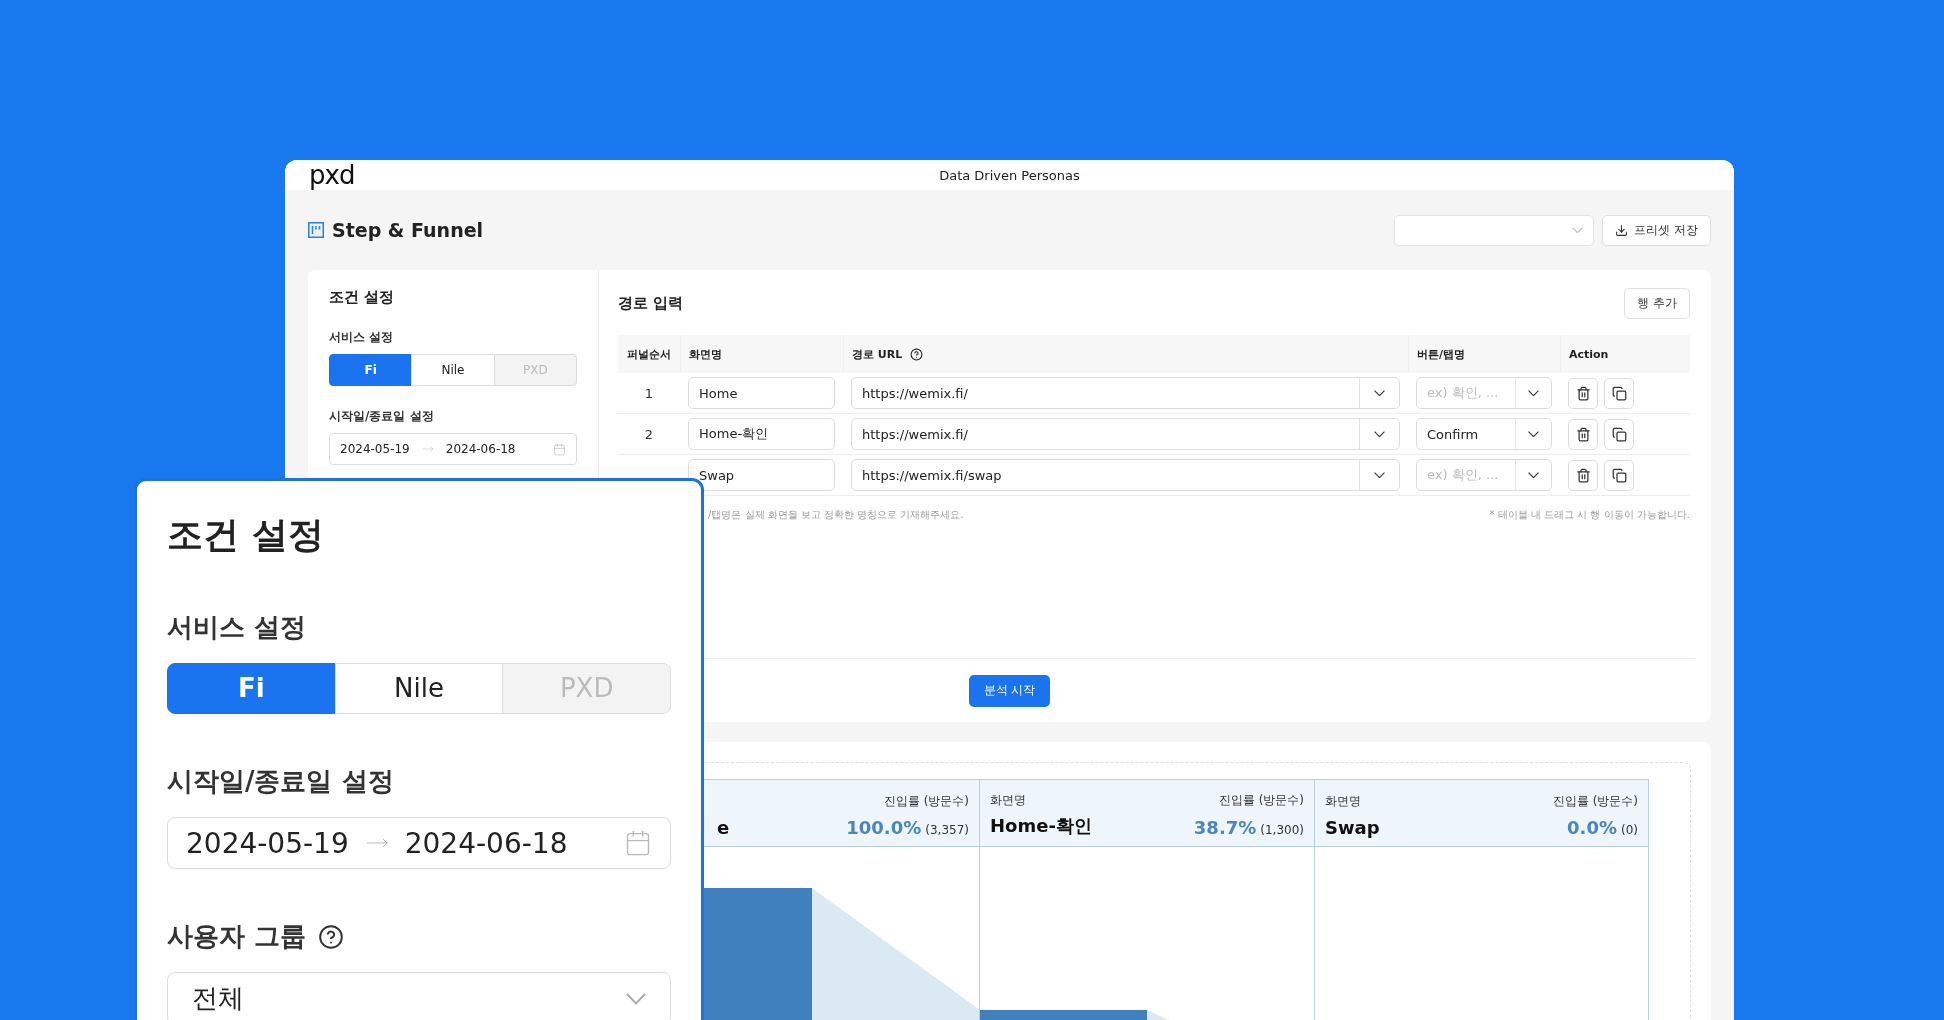 The height and width of the screenshot is (1020, 1944). I want to click on step-name: Swap, so click(1353, 827).